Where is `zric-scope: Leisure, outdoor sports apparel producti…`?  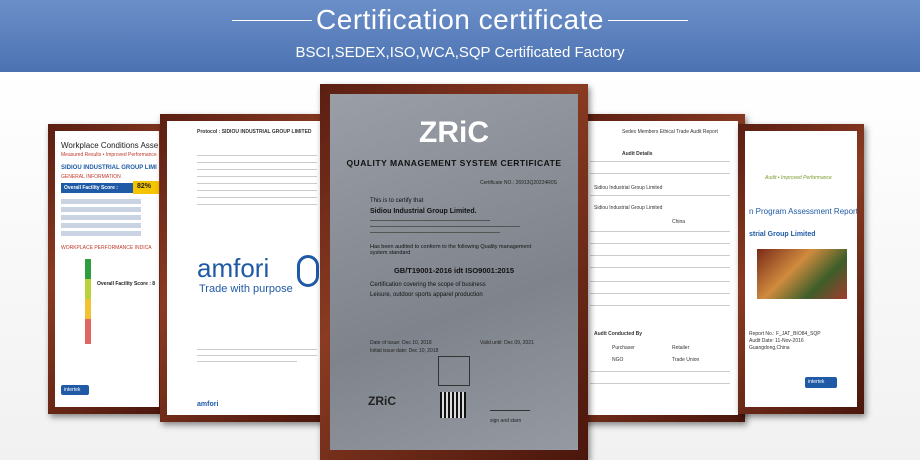
zric-scope: Leisure, outdoor sports apparel producti… is located at coordinates (426, 295).